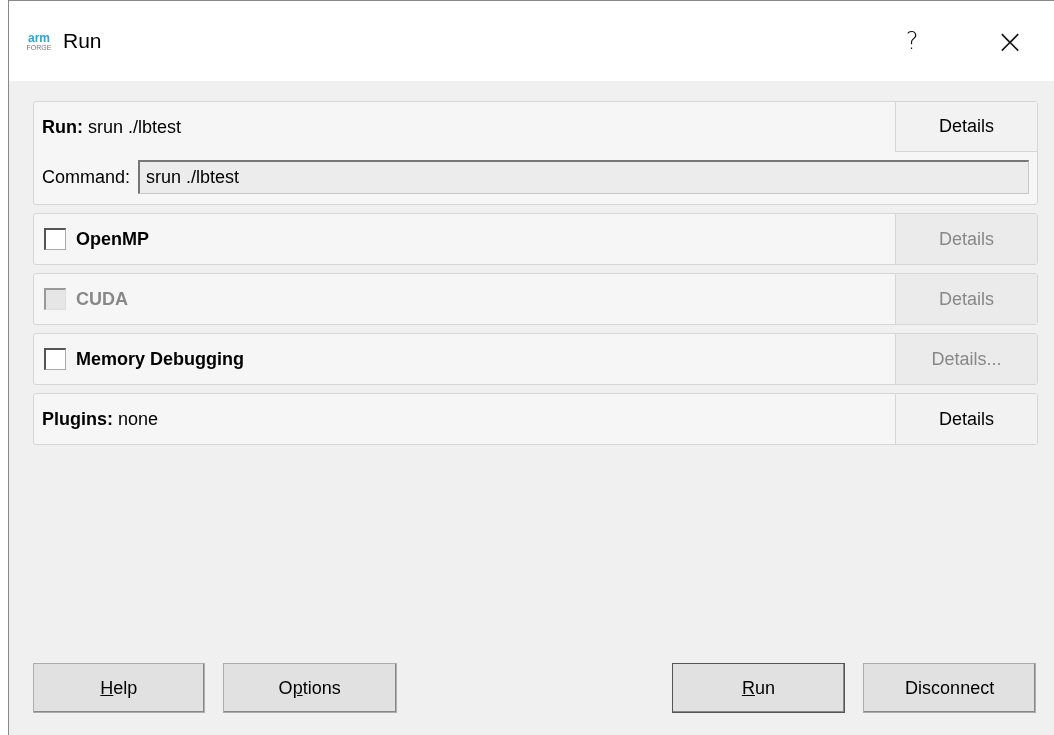  What do you see at coordinates (100, 419) in the screenshot?
I see `plugins-summary: Plugins: none` at bounding box center [100, 419].